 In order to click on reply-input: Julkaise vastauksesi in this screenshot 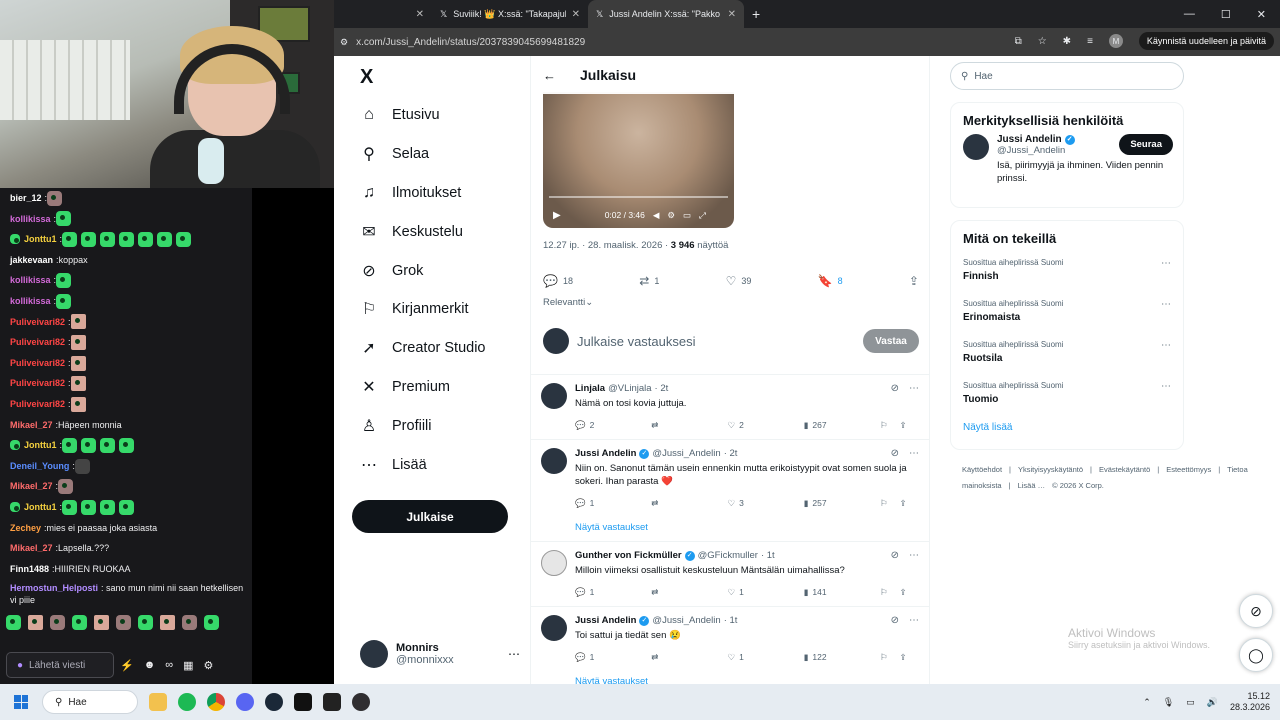, I will do `click(636, 341)`.